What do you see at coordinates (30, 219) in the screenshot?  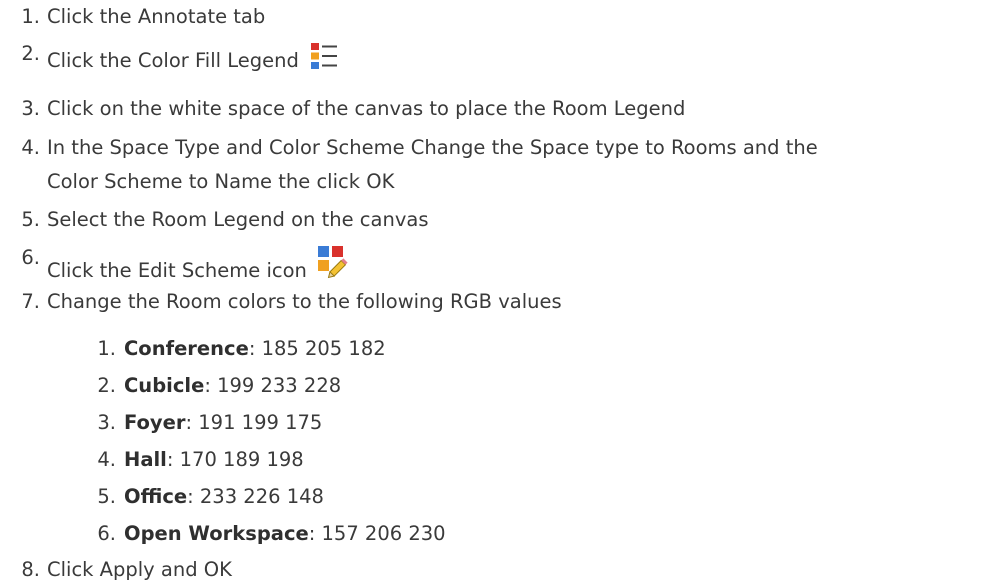 I see `step-number: 5.` at bounding box center [30, 219].